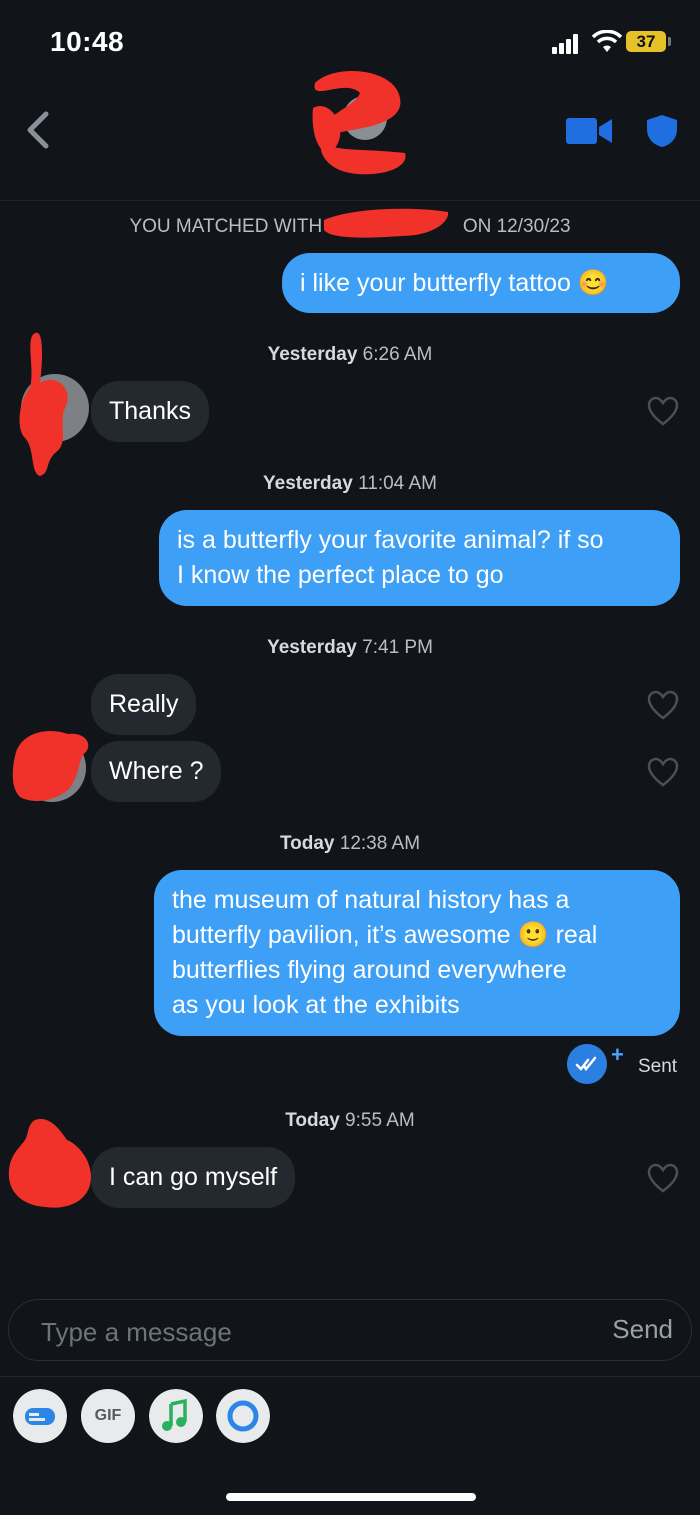 This screenshot has height=1515, width=700. Describe the element at coordinates (360, 128) in the screenshot. I see `match-avatar-redacted` at that location.